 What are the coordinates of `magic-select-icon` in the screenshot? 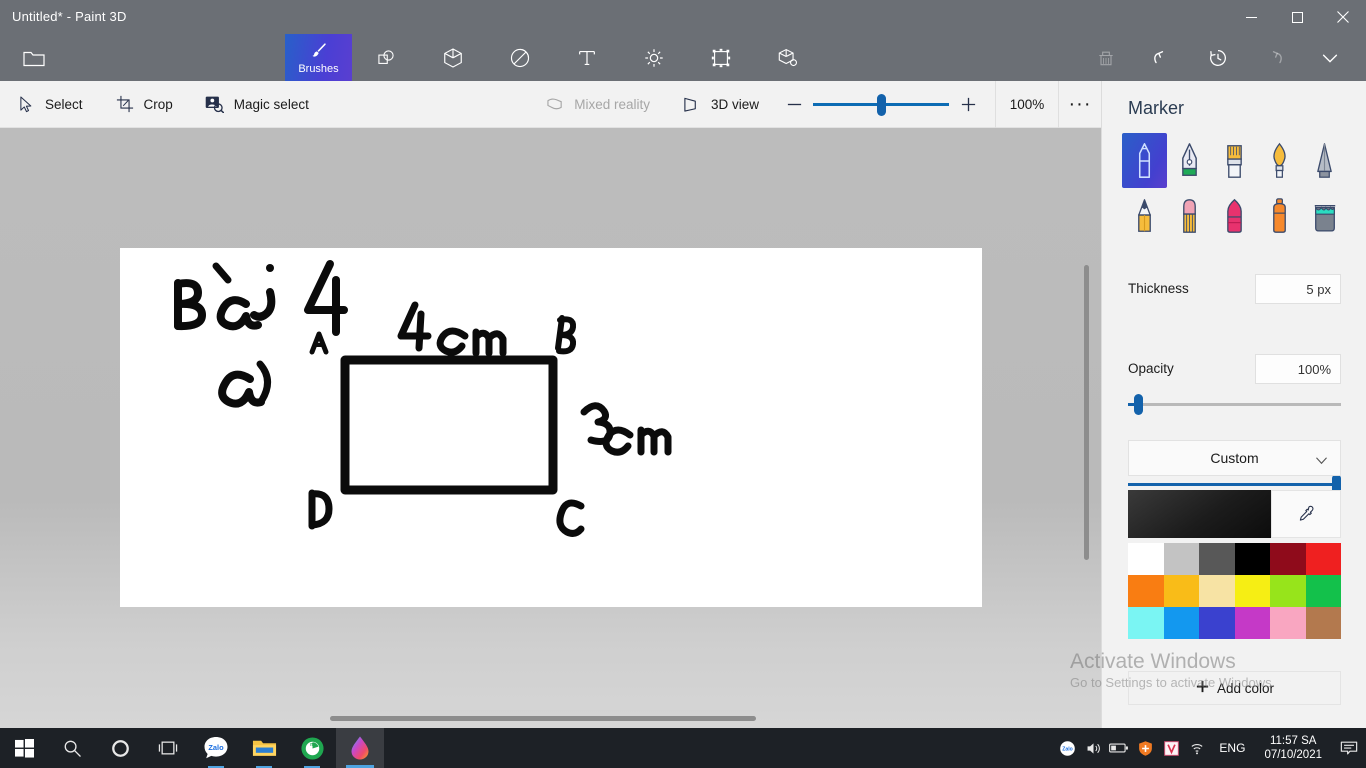 It's located at (215, 104).